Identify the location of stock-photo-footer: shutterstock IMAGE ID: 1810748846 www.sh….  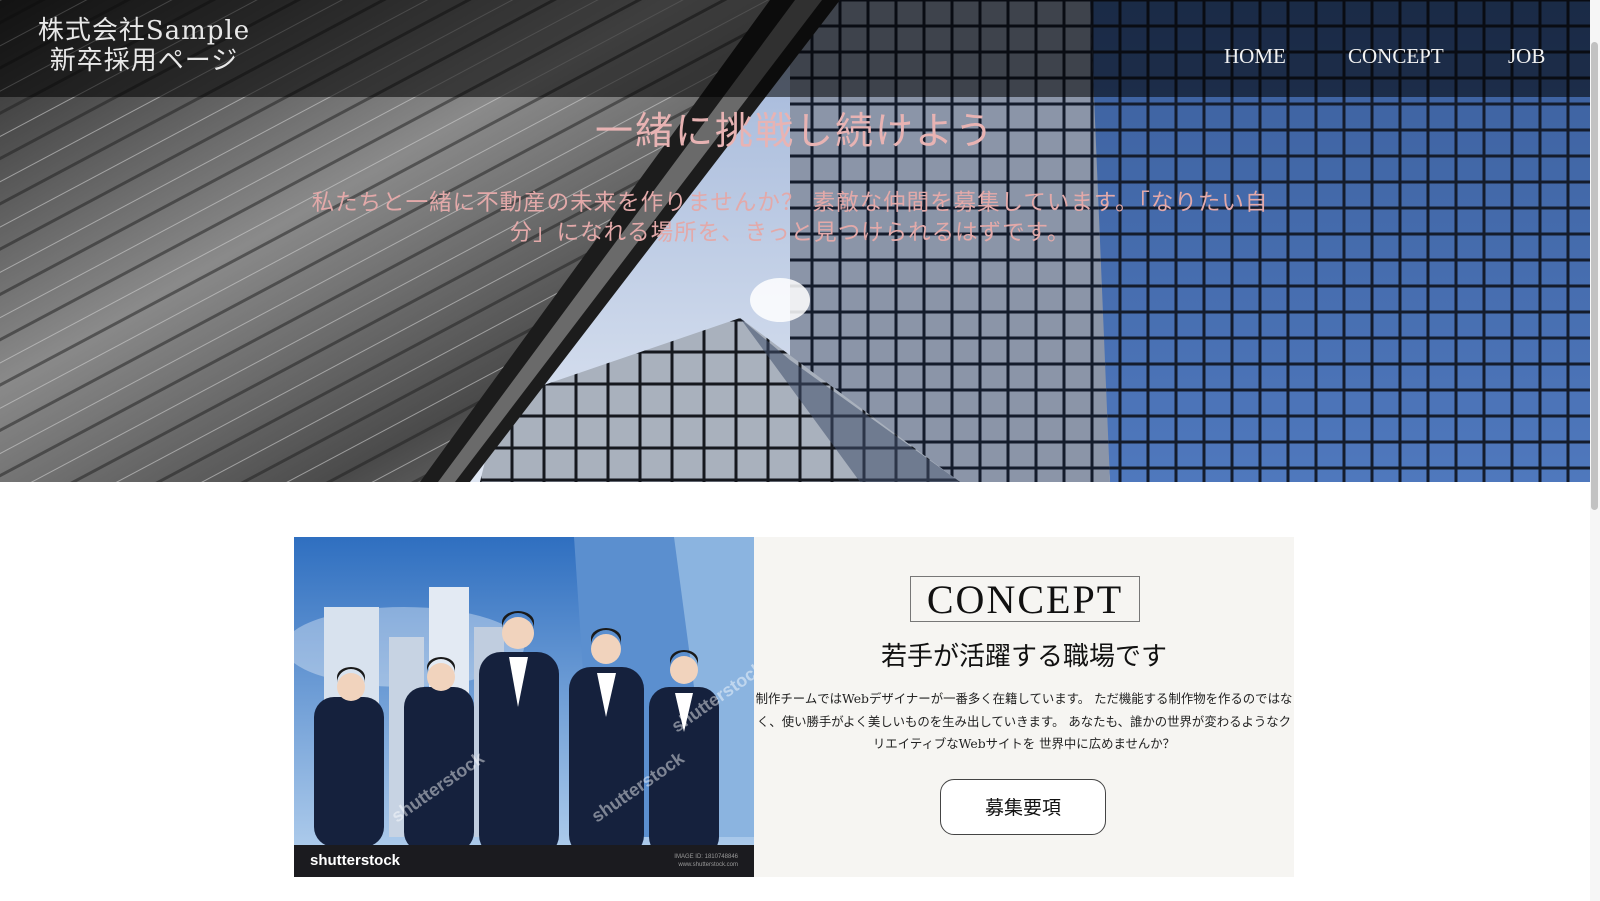
(524, 861).